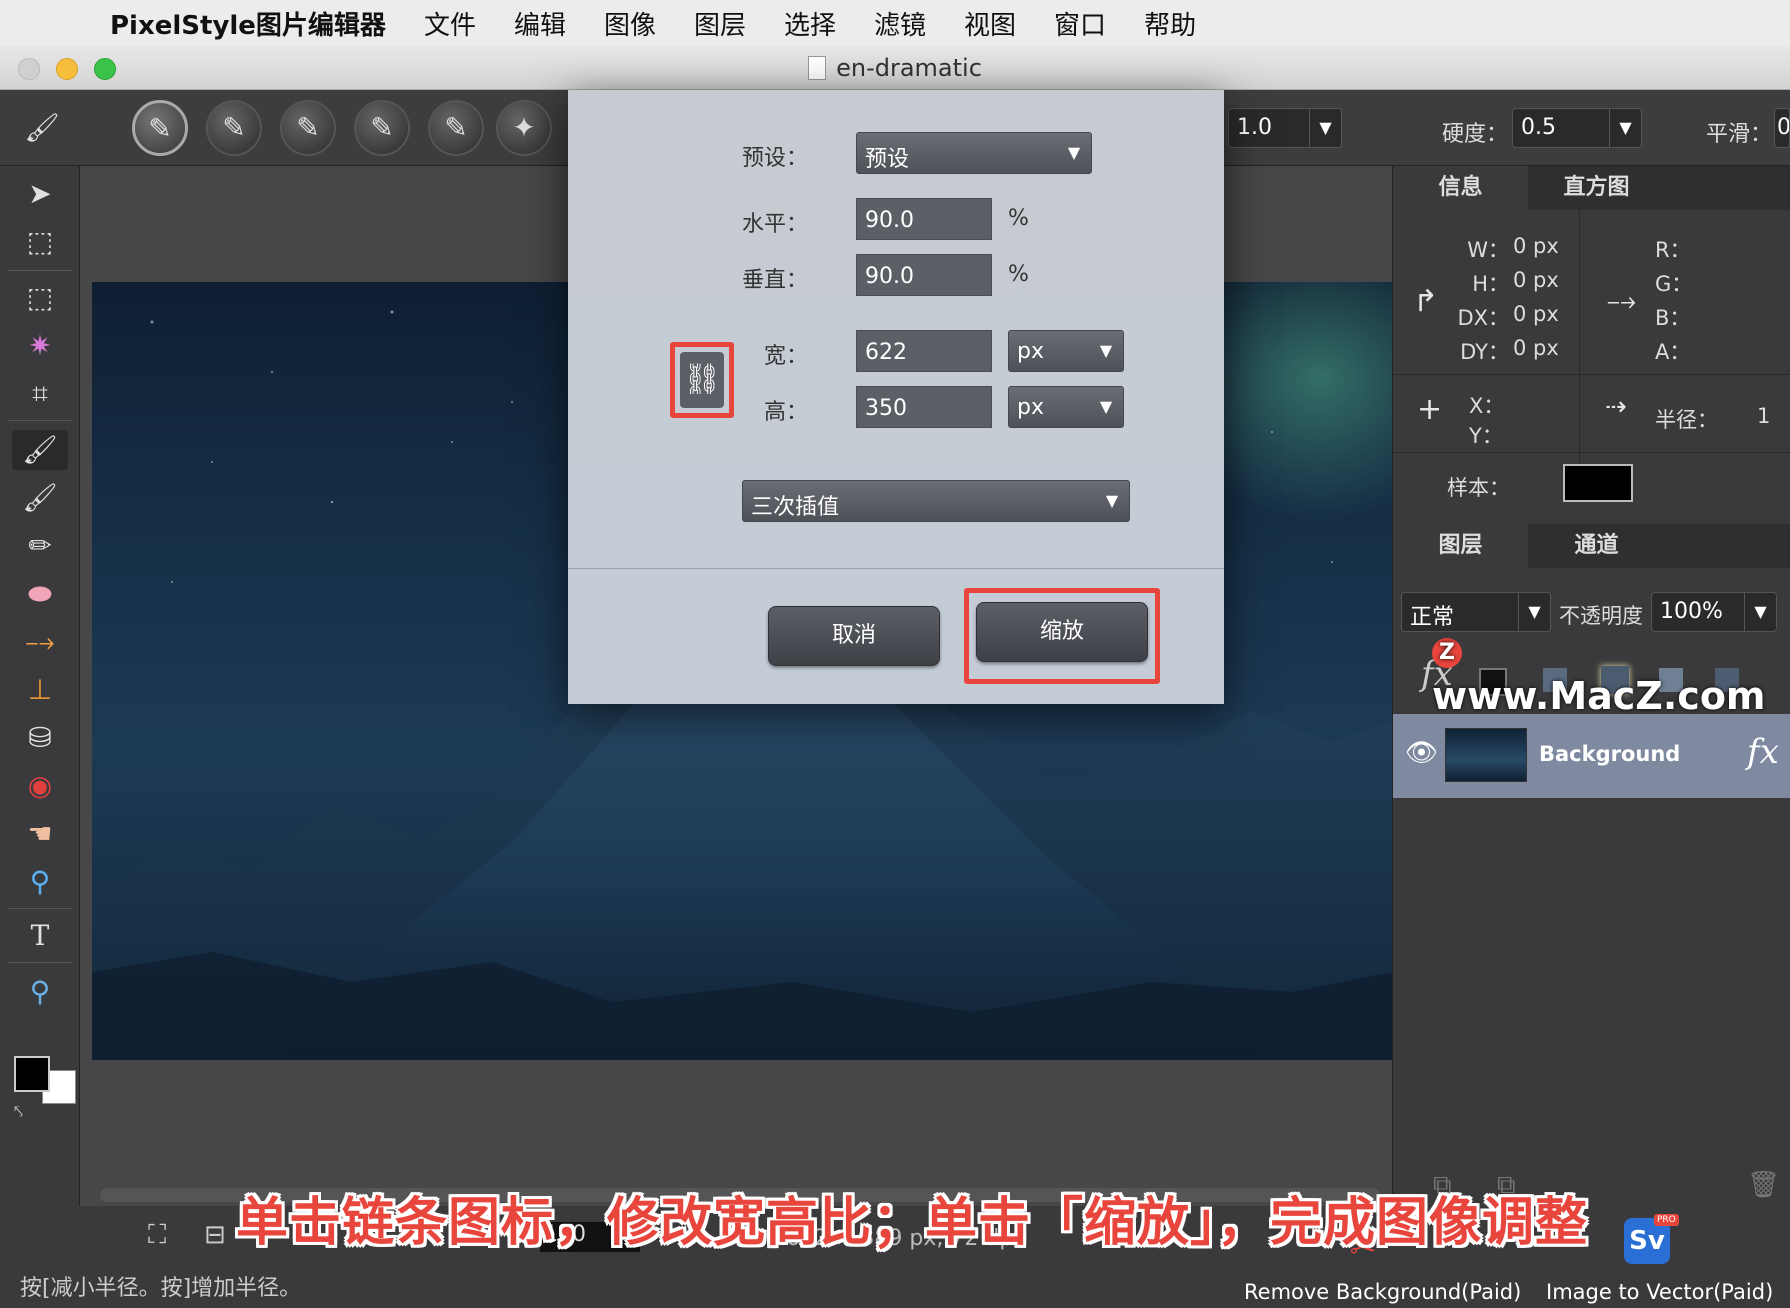 The width and height of the screenshot is (1790, 1308). I want to click on magic-wand-tool-icon: ✷, so click(40, 346).